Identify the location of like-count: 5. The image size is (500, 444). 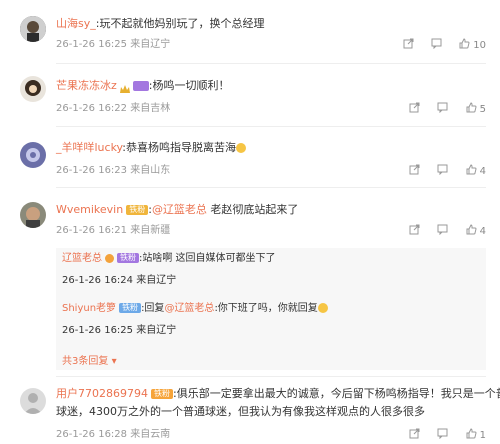
(482, 109).